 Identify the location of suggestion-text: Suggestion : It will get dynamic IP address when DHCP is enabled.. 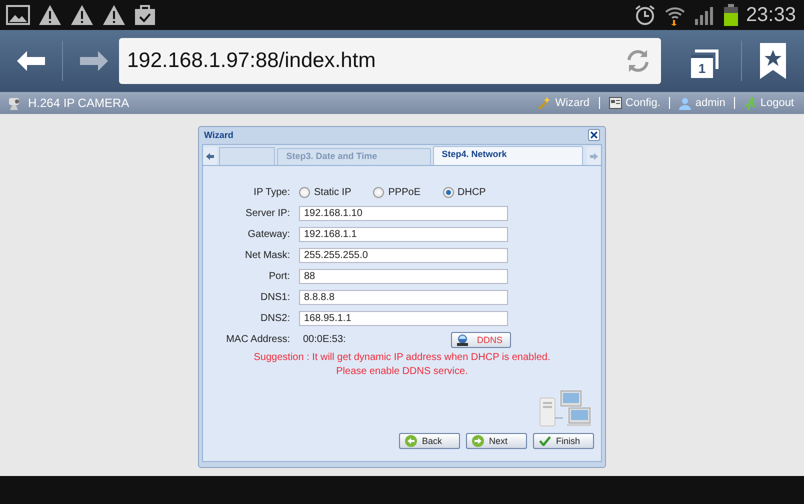
(402, 358).